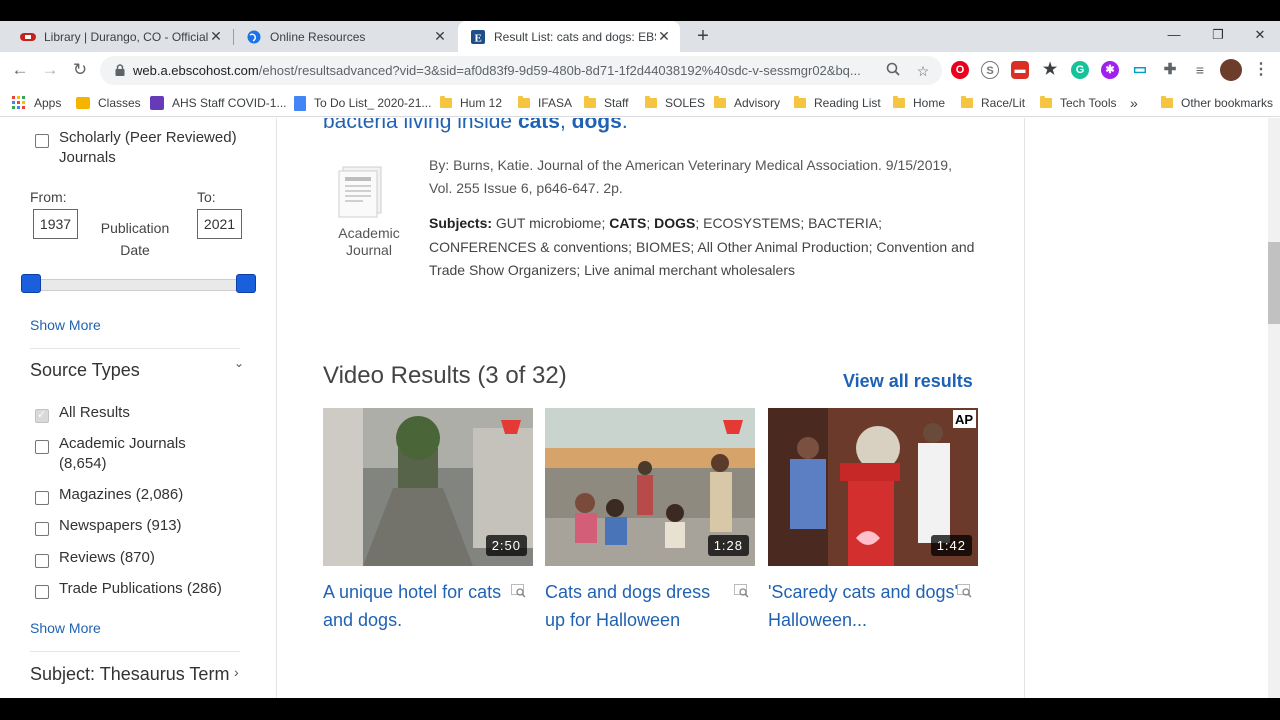  I want to click on chevron-right-icon: ›, so click(236, 672).